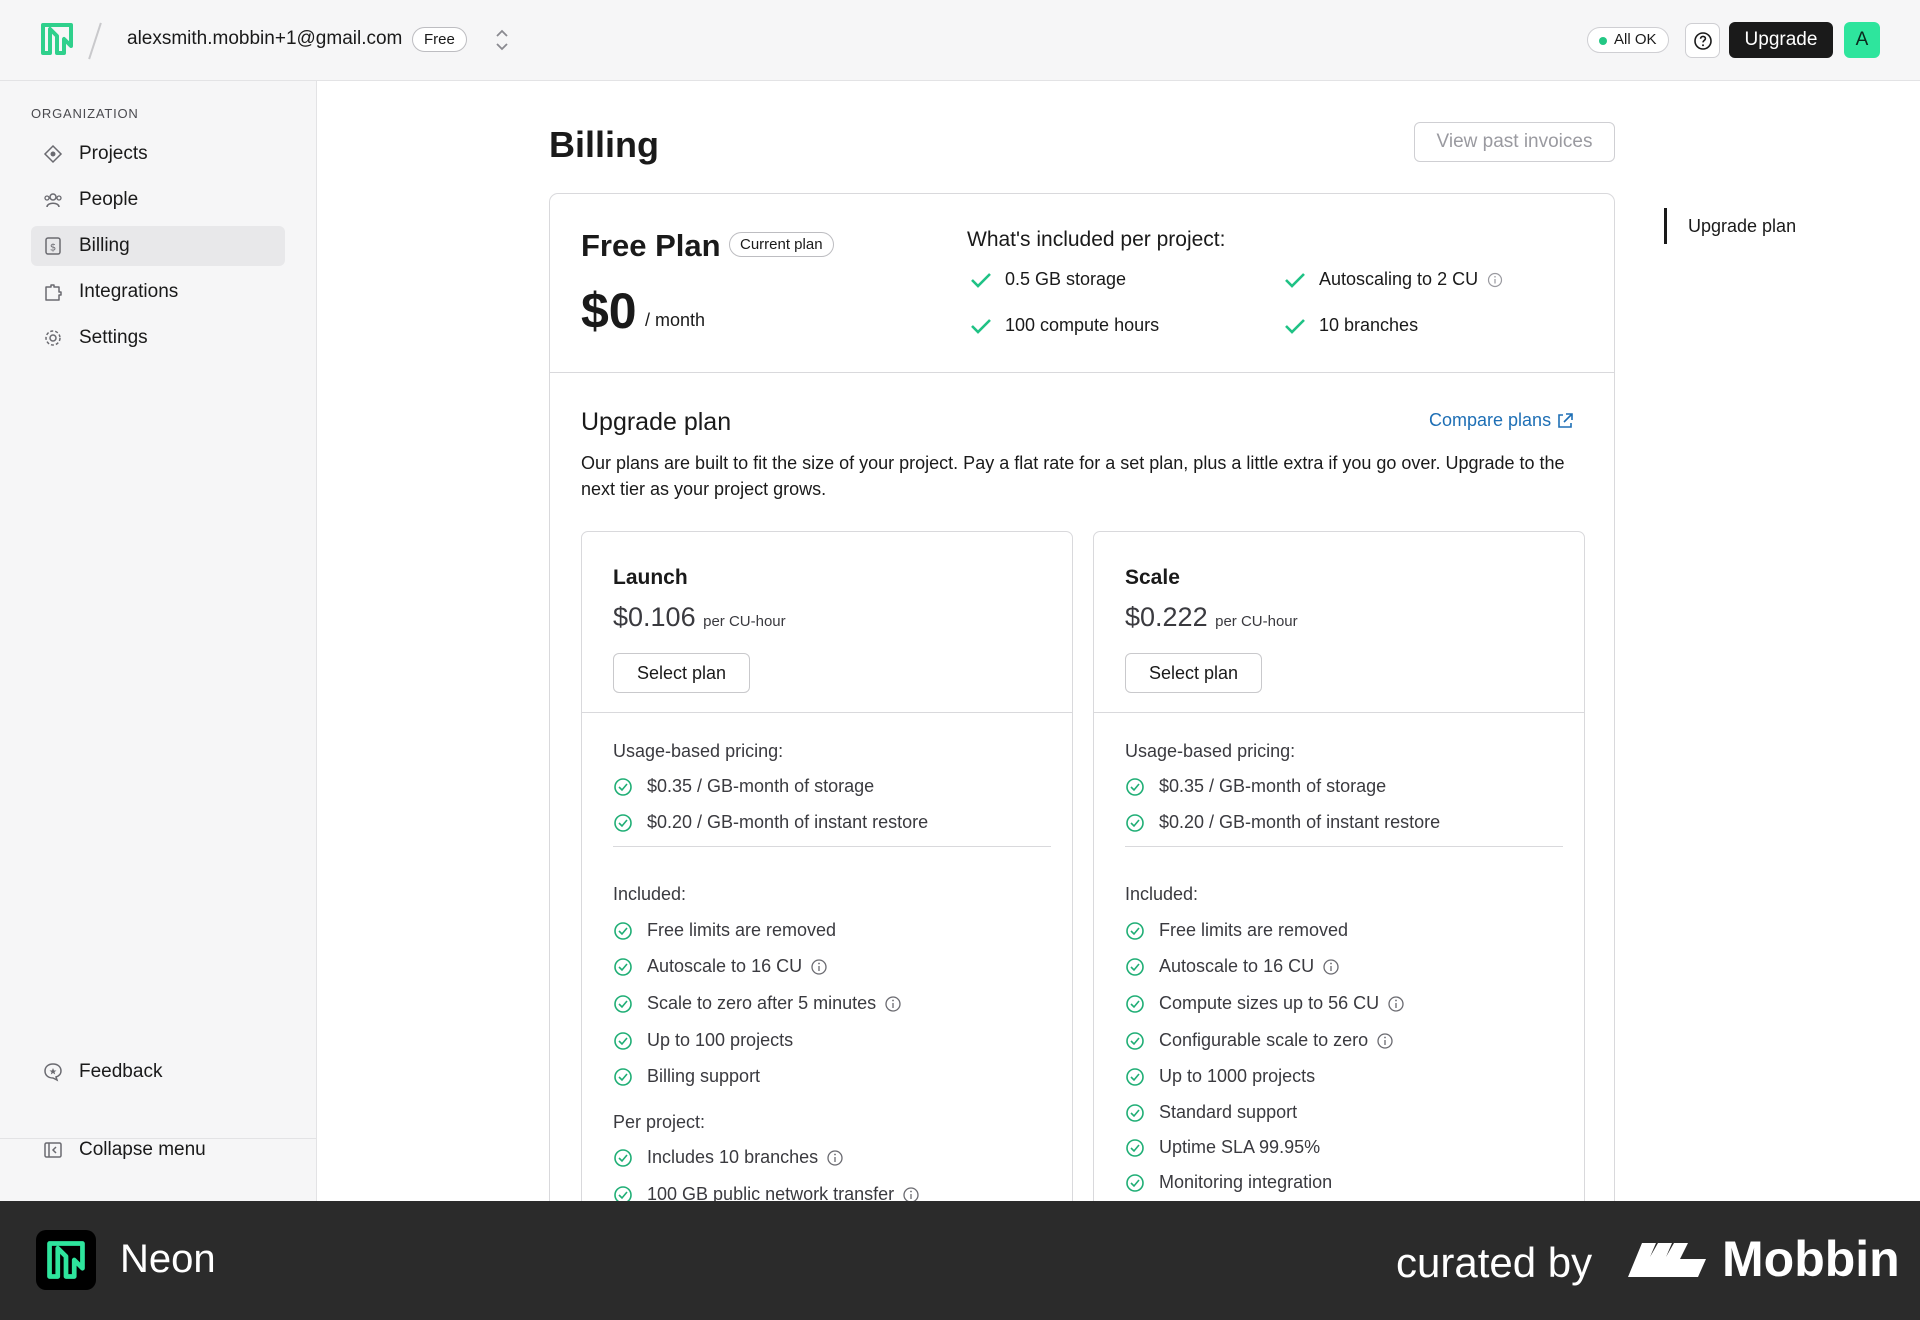  What do you see at coordinates (1228, 1112) in the screenshot?
I see `feature-label: Standard support` at bounding box center [1228, 1112].